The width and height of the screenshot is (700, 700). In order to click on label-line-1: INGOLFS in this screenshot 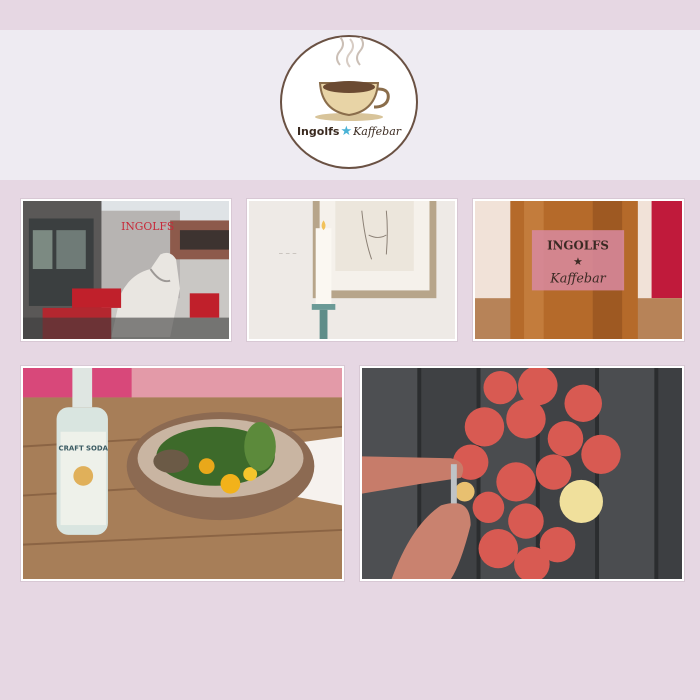, I will do `click(578, 246)`.